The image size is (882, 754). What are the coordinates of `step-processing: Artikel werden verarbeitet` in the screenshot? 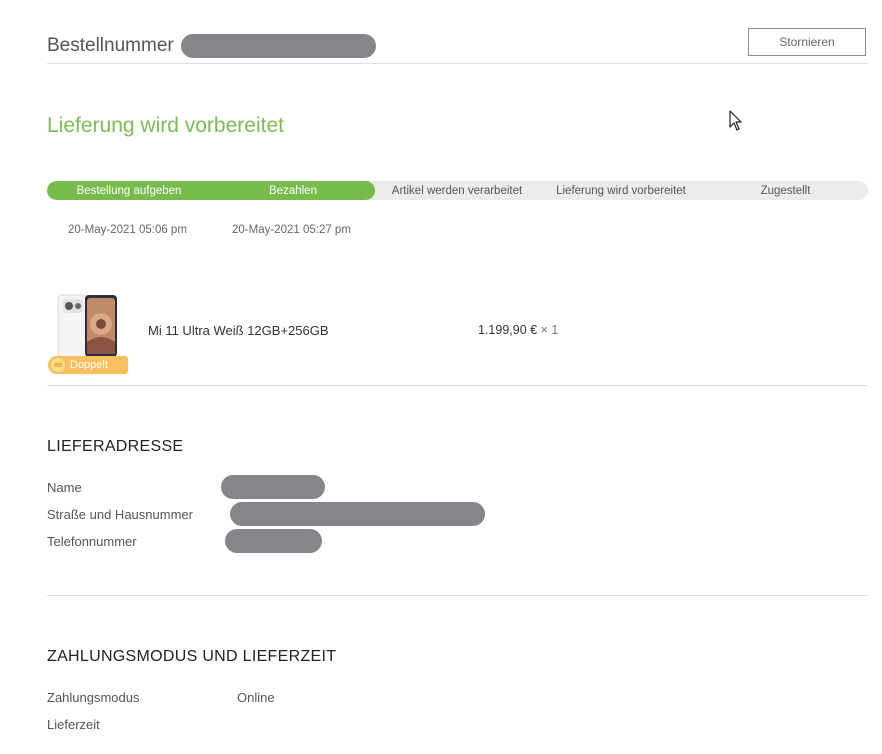 It's located at (457, 190).